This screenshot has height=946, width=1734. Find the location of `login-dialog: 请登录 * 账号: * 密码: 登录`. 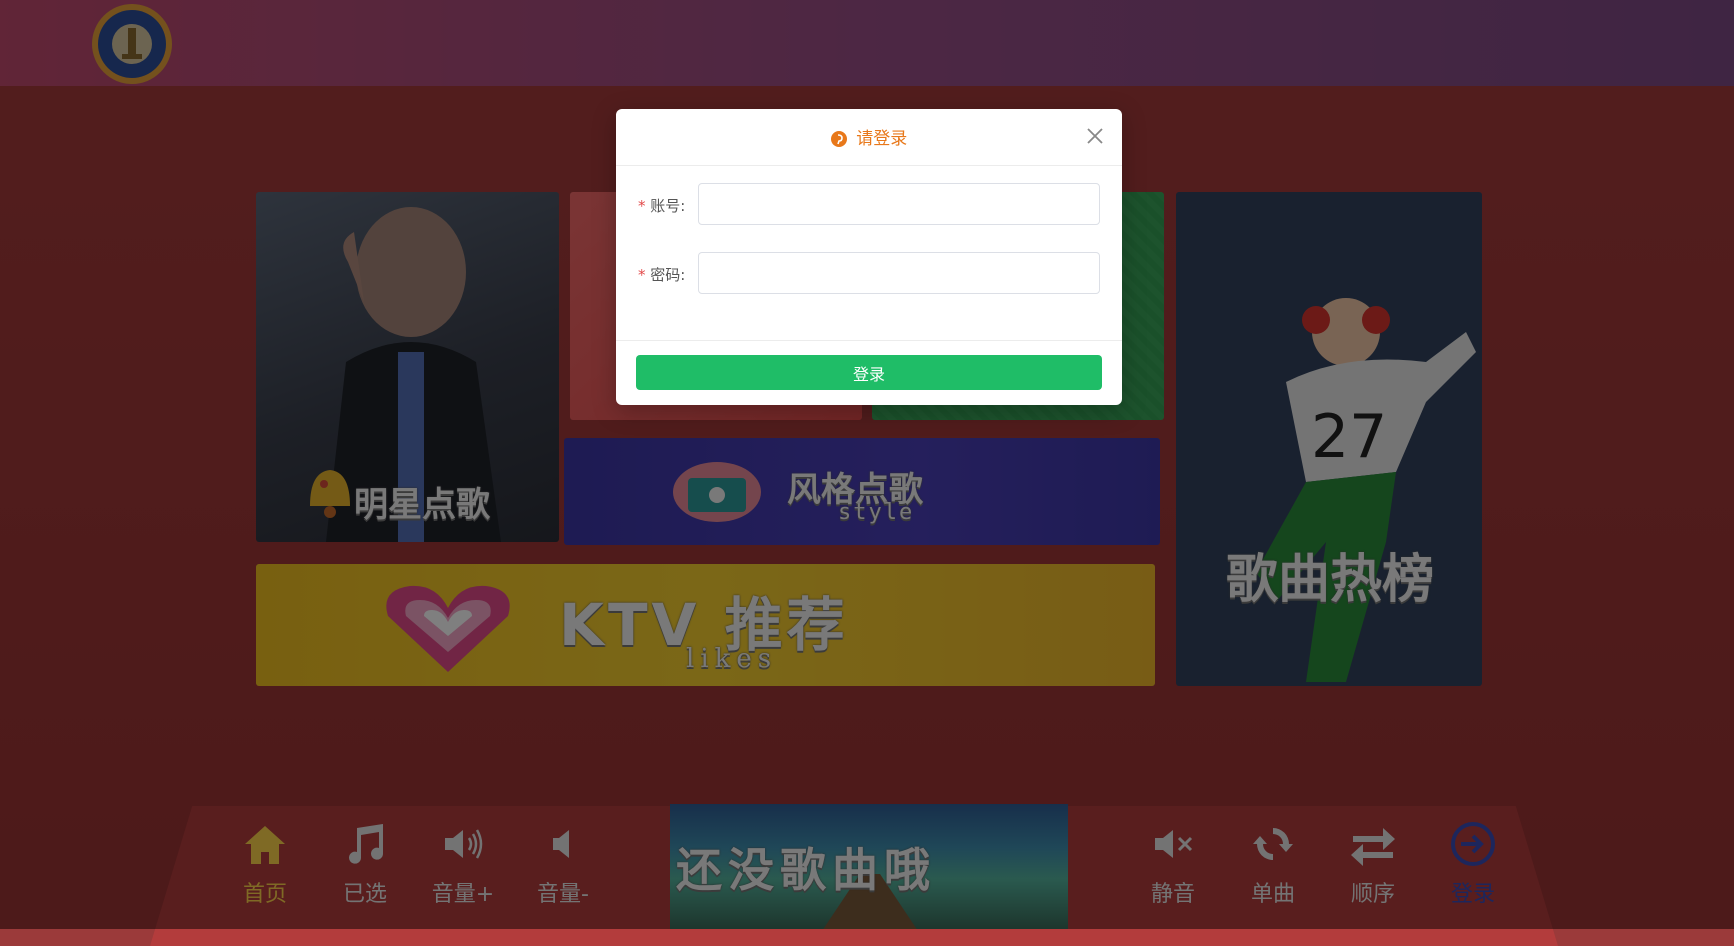

login-dialog: 请登录 * 账号: * 密码: 登录 is located at coordinates (869, 257).